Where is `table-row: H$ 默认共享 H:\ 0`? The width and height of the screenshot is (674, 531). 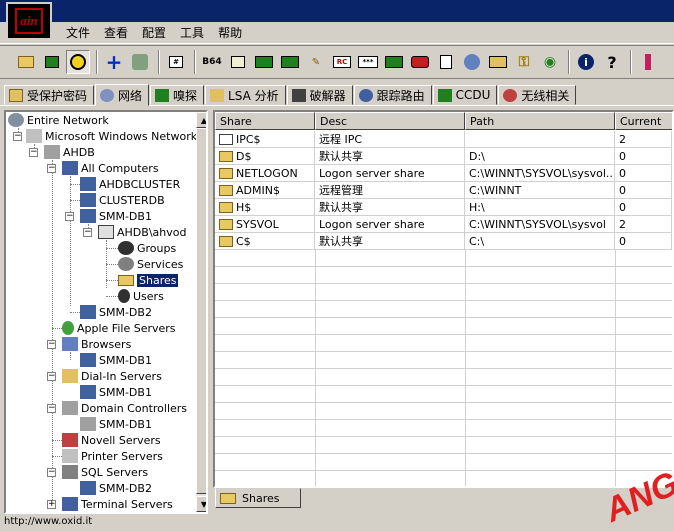 table-row: H$ 默认共享 H:\ 0 is located at coordinates (443, 207).